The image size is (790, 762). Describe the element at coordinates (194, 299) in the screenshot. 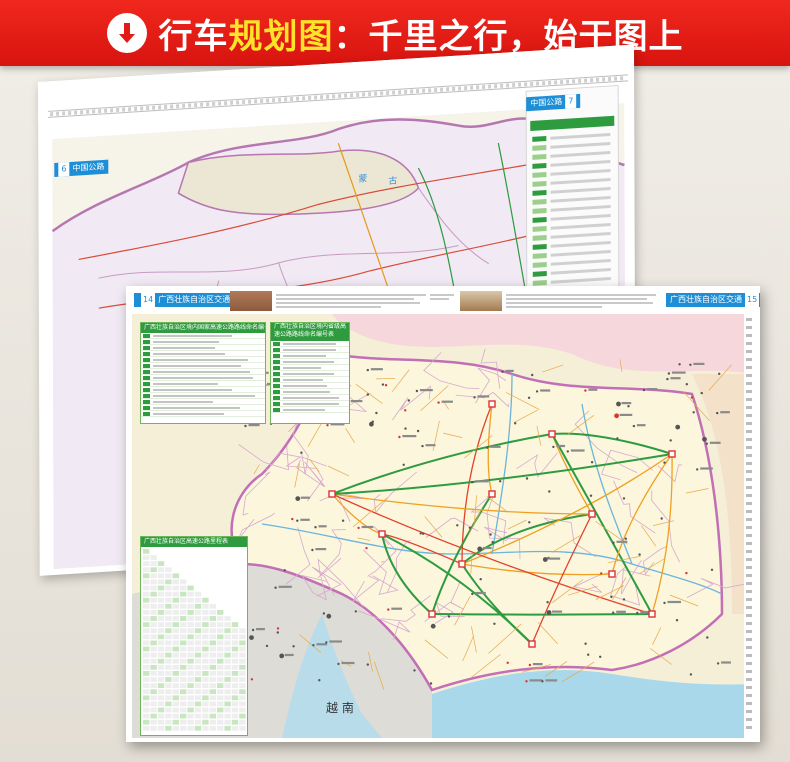

I see `front-map-left-title: 广西壮族自治区交通` at that location.